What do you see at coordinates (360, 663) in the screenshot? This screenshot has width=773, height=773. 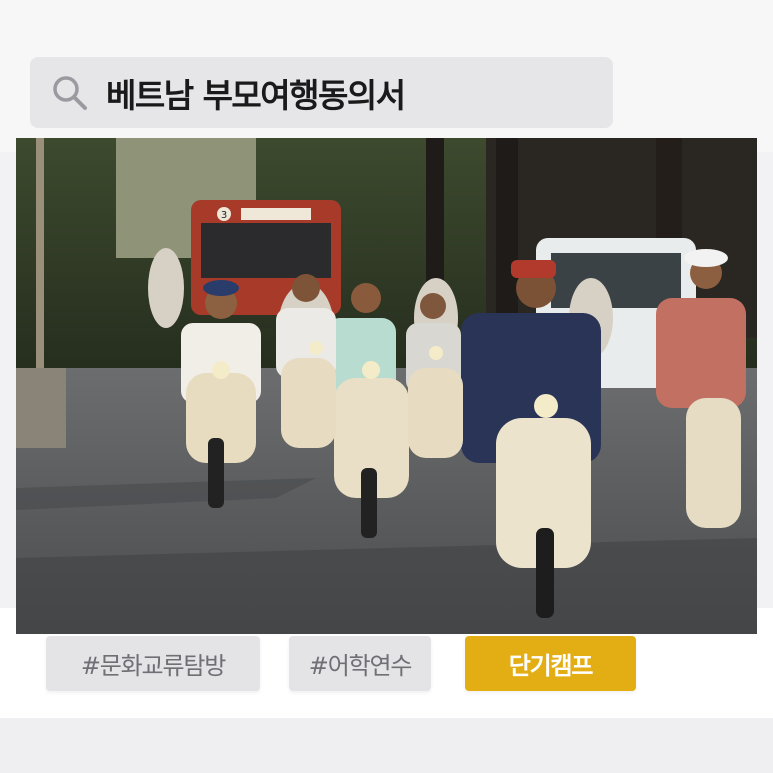 I see `tag-language-study: #어학연수` at bounding box center [360, 663].